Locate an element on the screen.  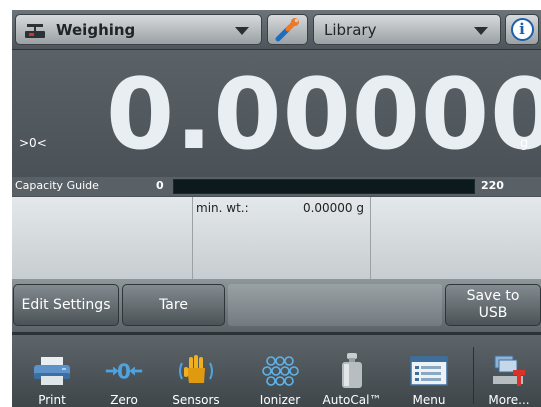
zero-indicator: >0< is located at coordinates (33, 143).